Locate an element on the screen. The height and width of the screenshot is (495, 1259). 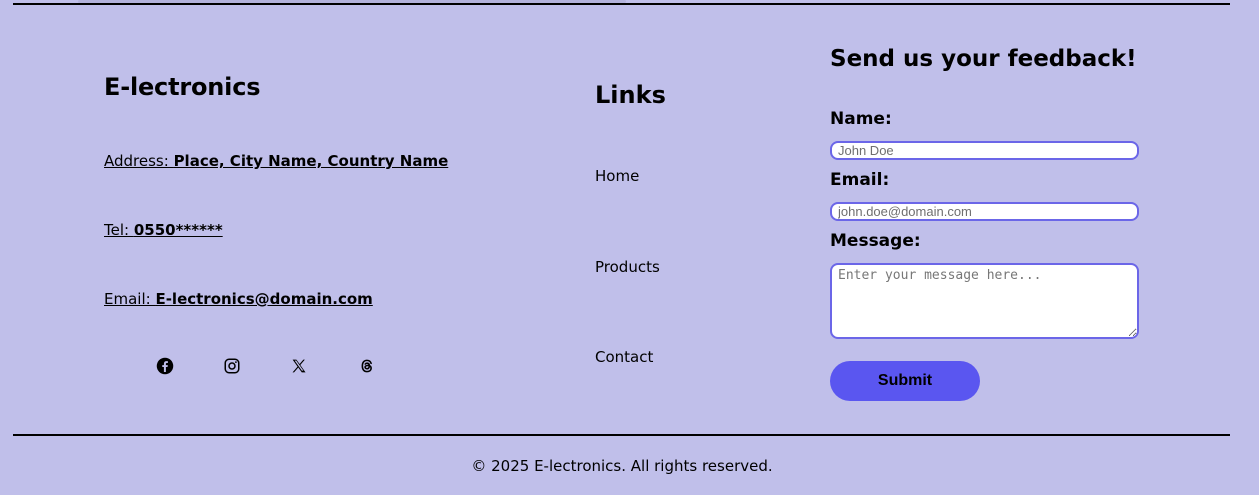
email-line: Email: E-lectronics@domain.com is located at coordinates (238, 299).